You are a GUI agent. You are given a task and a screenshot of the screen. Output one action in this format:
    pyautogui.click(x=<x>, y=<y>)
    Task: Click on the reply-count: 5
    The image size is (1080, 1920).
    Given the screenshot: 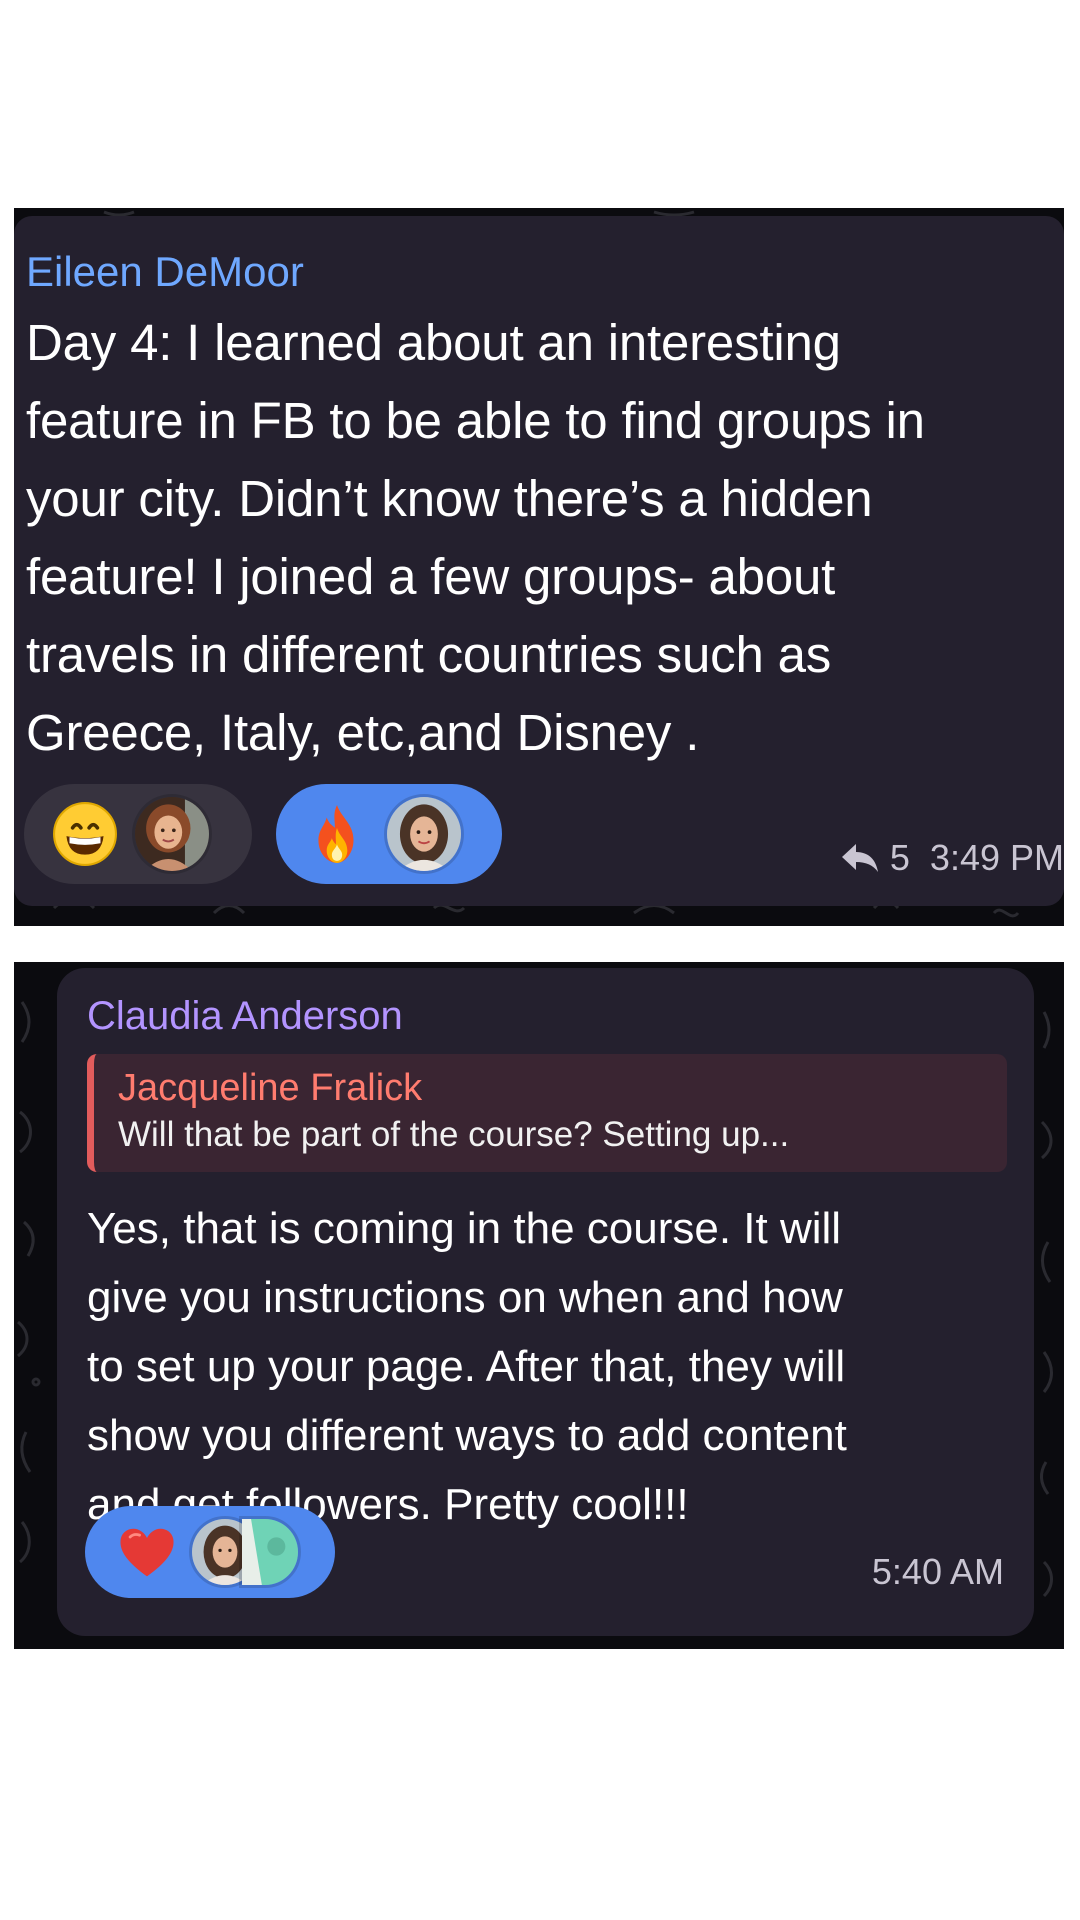 What is the action you would take?
    pyautogui.click(x=900, y=858)
    